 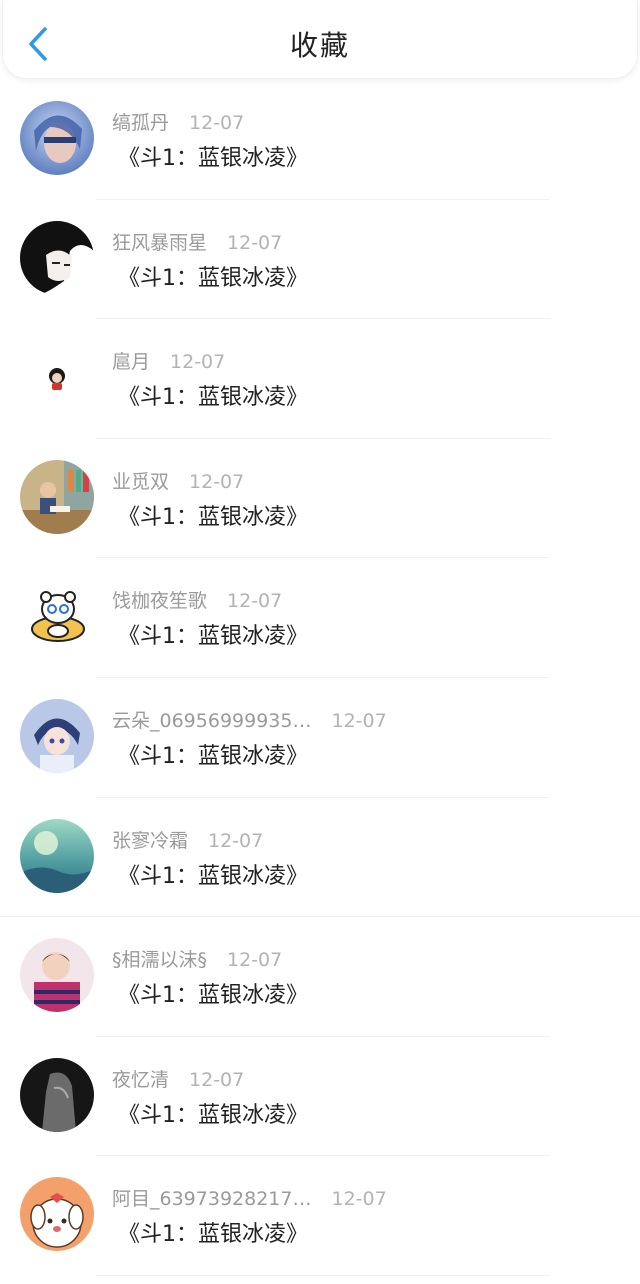 I want to click on list-item: 夜忆清 12-07 《斗1：蓝银冰凌》, so click(x=320, y=1097).